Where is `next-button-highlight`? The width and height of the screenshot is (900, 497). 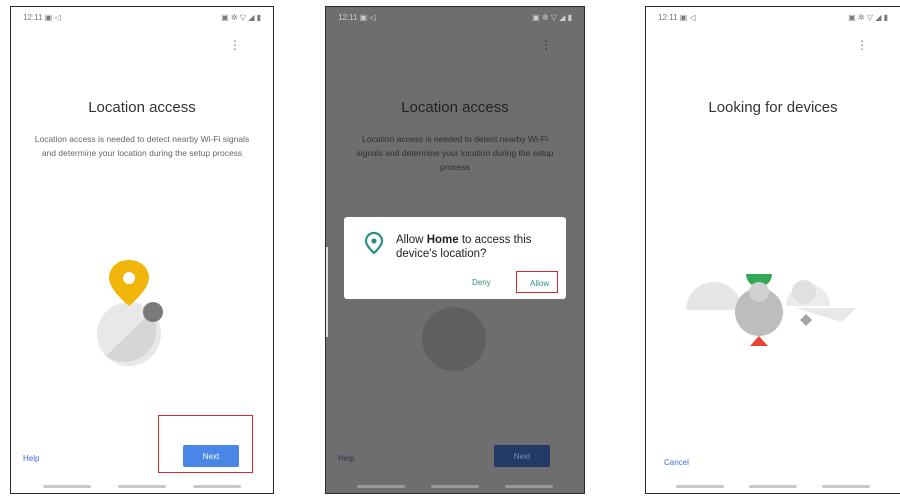
next-button-highlight is located at coordinates (205, 444).